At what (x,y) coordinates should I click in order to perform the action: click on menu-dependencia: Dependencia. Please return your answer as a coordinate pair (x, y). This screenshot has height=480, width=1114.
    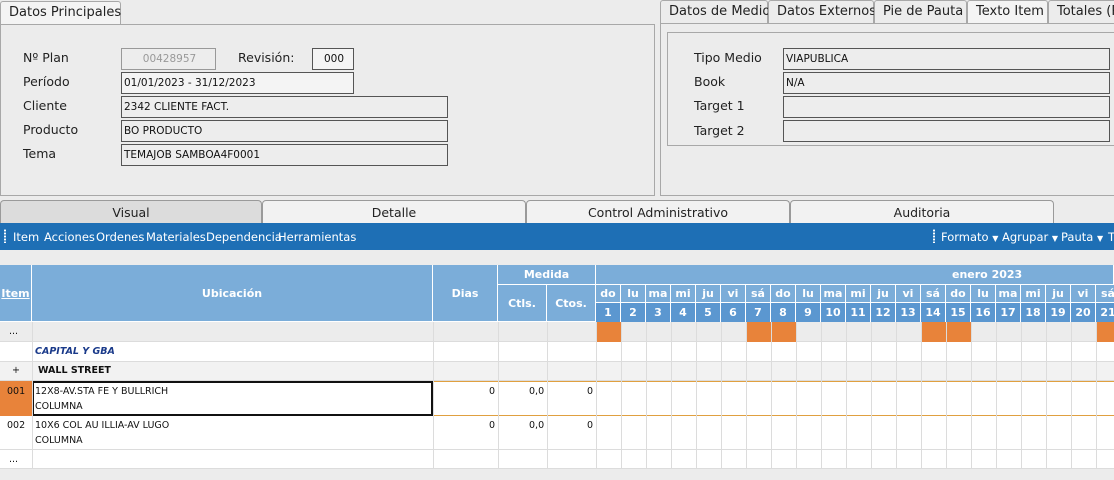
    Looking at the image, I should click on (244, 237).